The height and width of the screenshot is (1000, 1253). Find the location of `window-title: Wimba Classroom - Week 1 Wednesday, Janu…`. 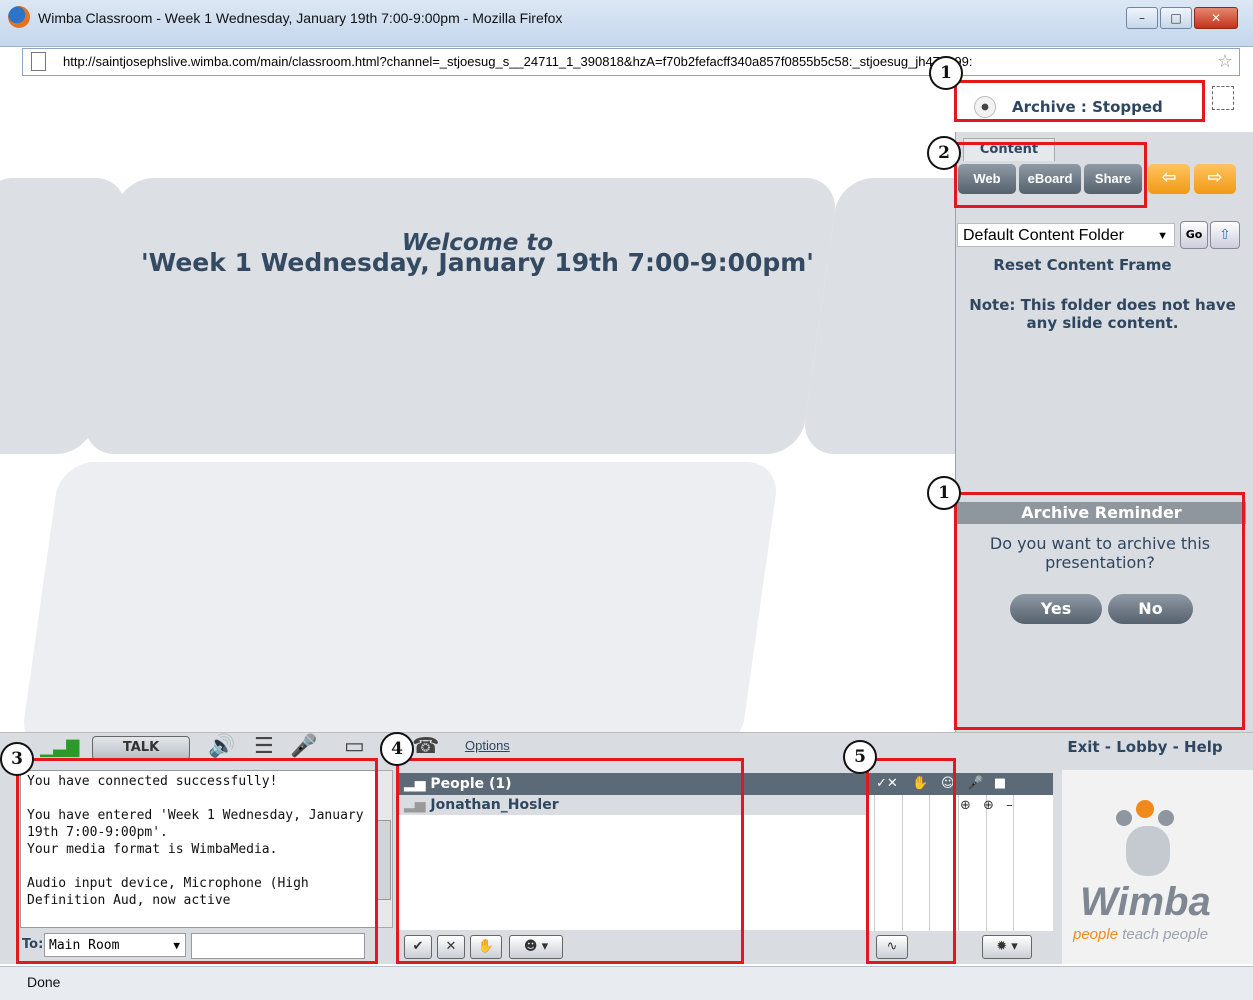

window-title: Wimba Classroom - Week 1 Wednesday, Janu… is located at coordinates (300, 18).